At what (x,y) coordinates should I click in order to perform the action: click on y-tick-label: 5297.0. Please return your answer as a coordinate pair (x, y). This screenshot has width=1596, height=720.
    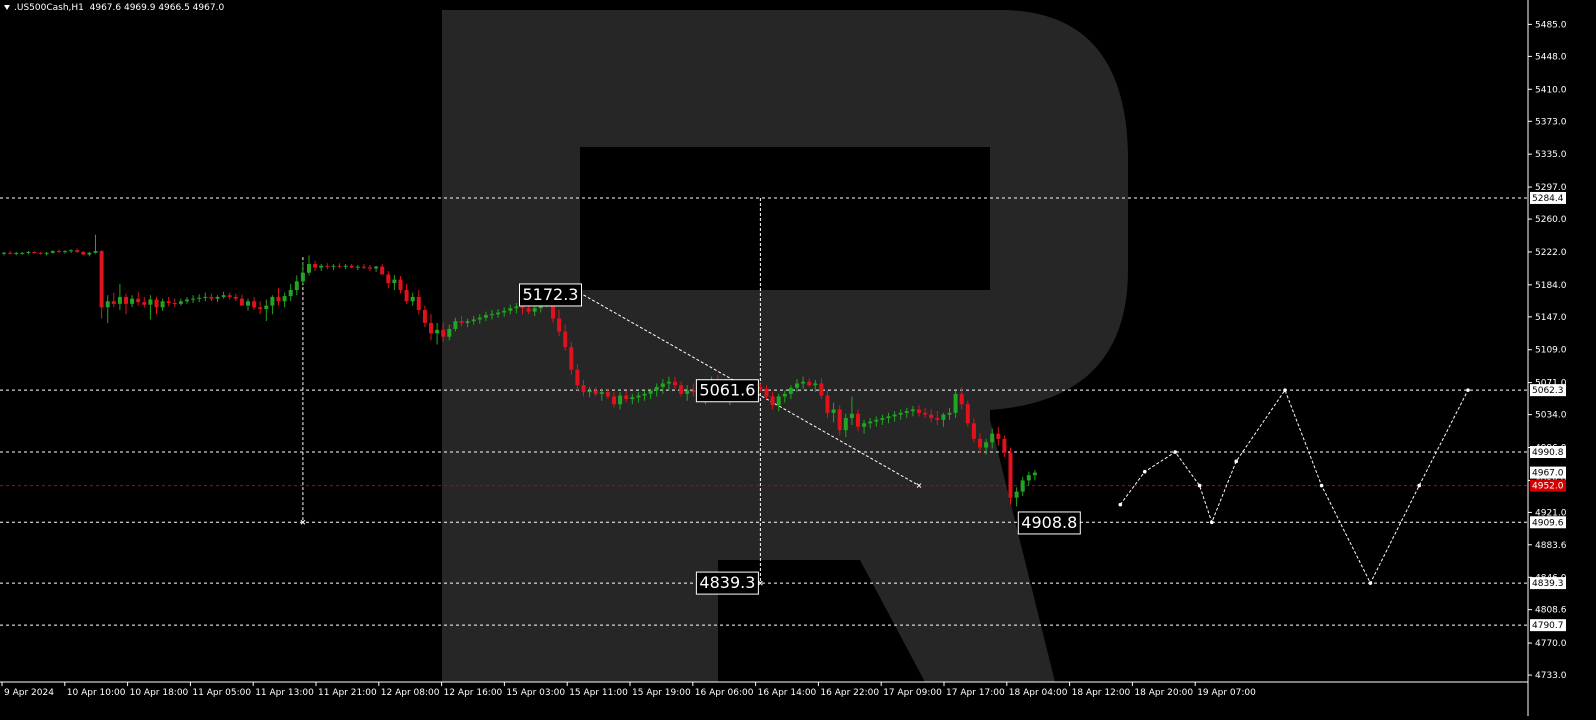
    Looking at the image, I should click on (1551, 188).